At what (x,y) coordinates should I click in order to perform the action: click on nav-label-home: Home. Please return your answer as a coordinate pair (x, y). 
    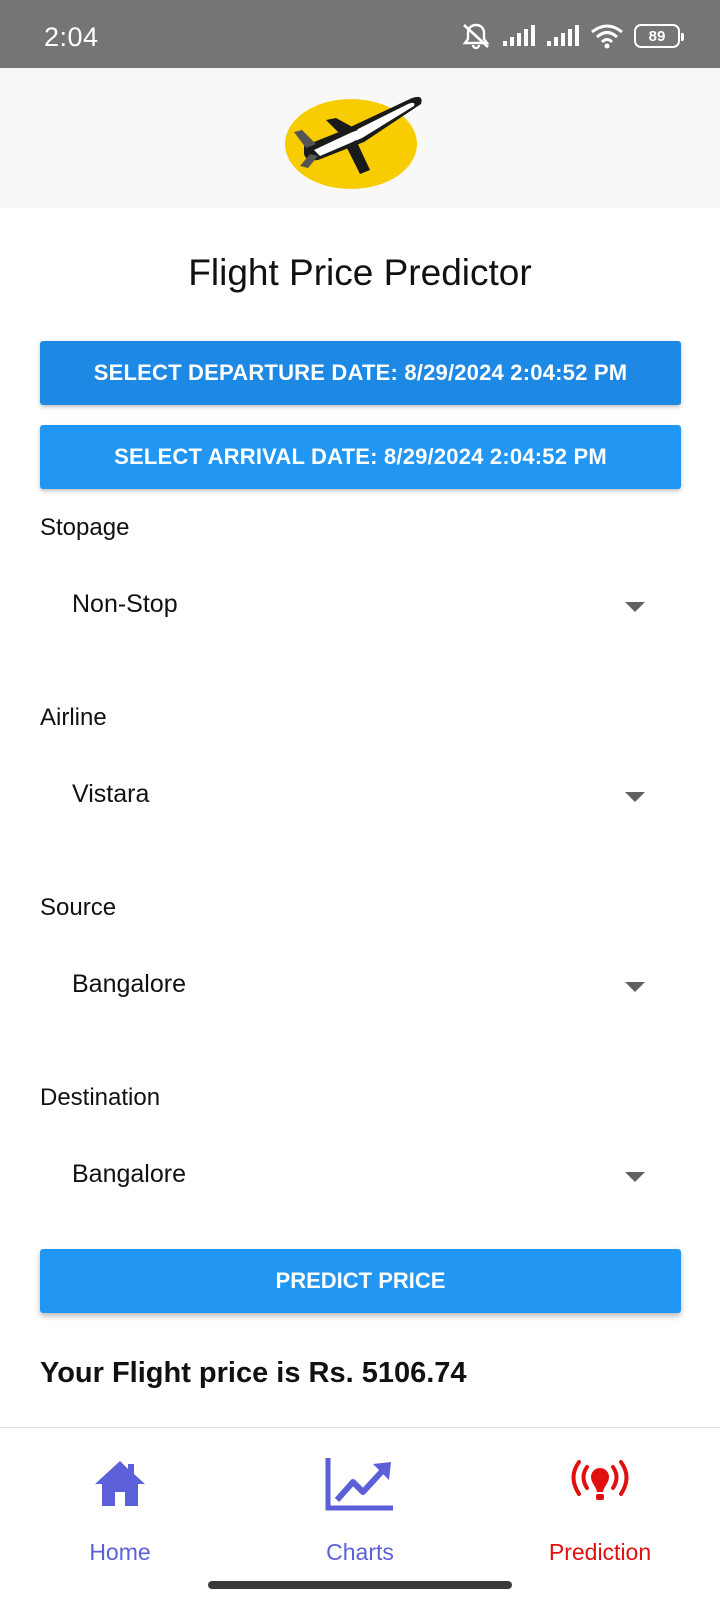
    Looking at the image, I should click on (120, 1552).